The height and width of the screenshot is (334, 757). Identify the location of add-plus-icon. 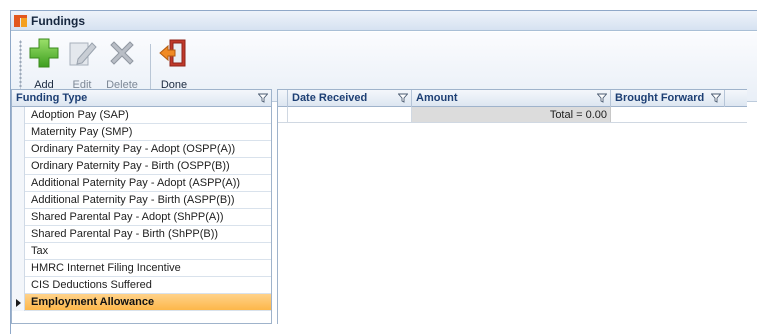
(44, 53).